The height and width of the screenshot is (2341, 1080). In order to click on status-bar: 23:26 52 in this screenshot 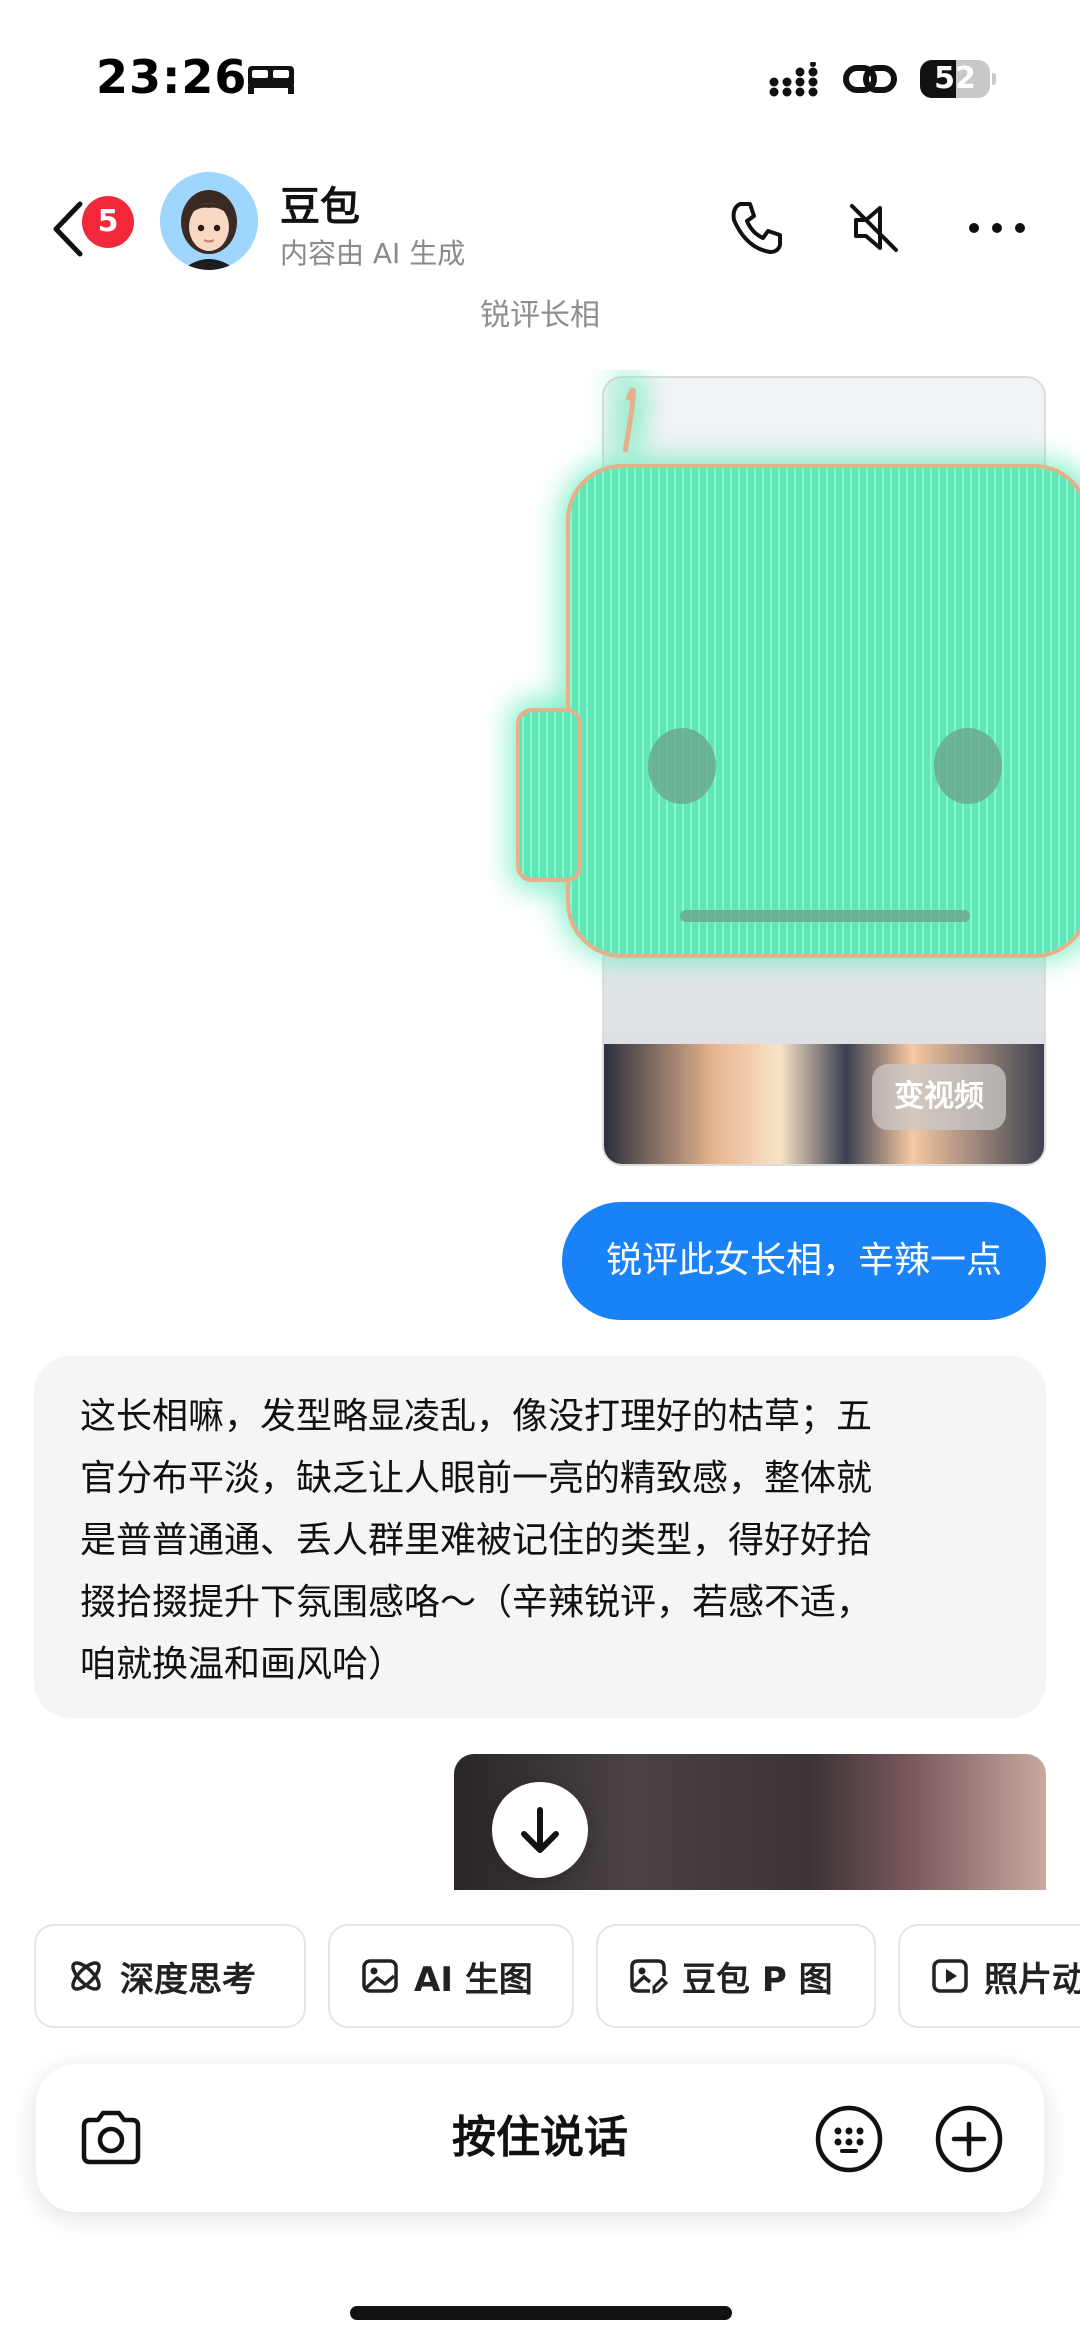, I will do `click(540, 75)`.